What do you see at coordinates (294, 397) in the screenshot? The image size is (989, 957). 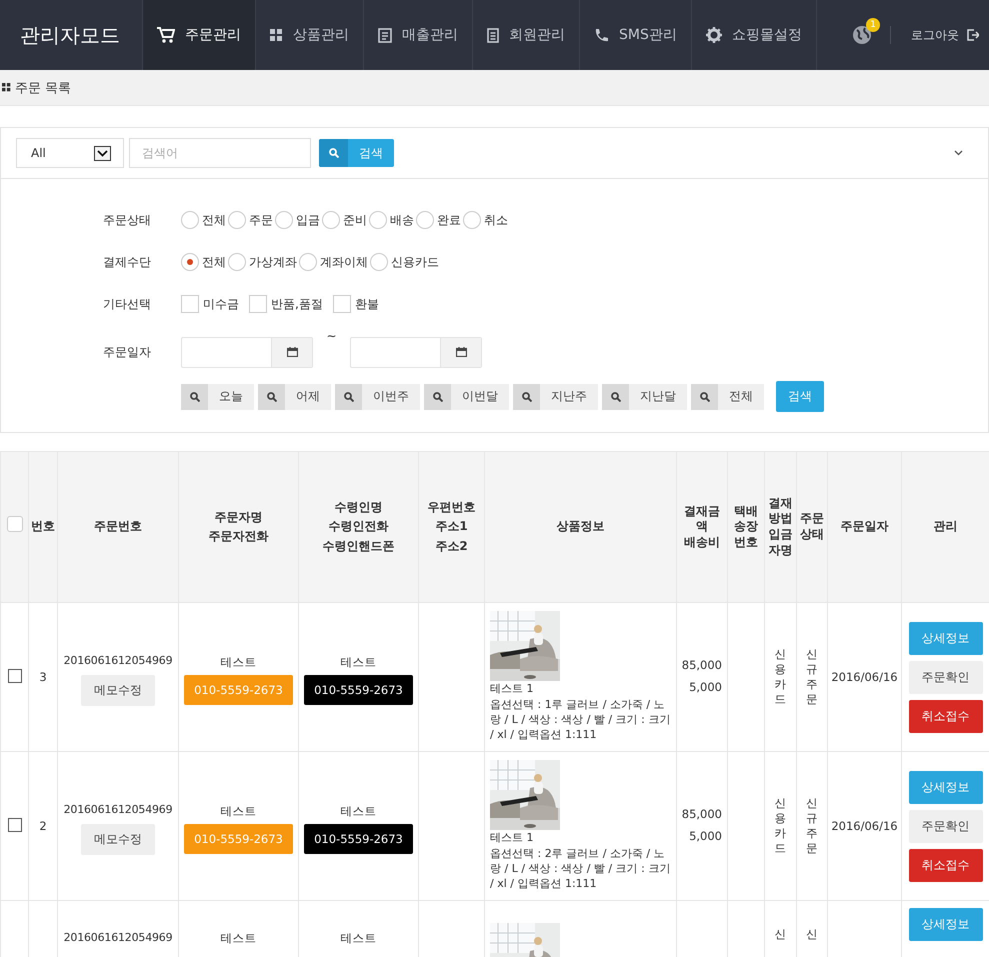 I see `date-range-button: 어제` at bounding box center [294, 397].